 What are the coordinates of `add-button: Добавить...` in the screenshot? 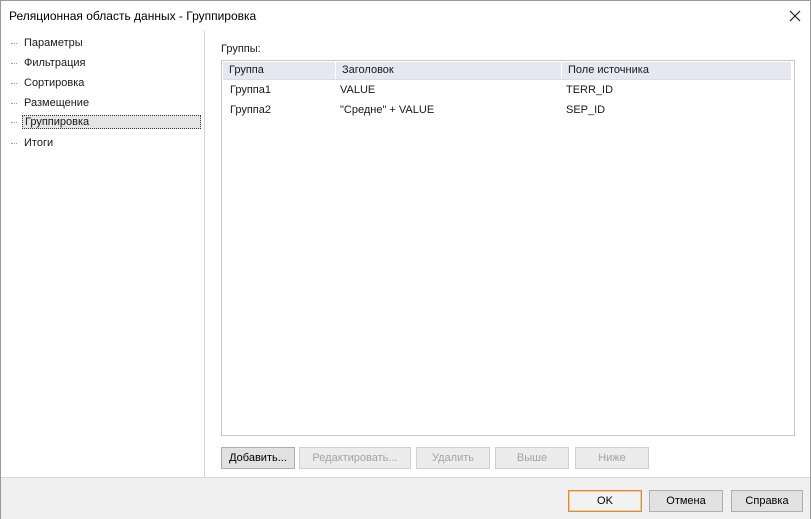 It's located at (258, 458).